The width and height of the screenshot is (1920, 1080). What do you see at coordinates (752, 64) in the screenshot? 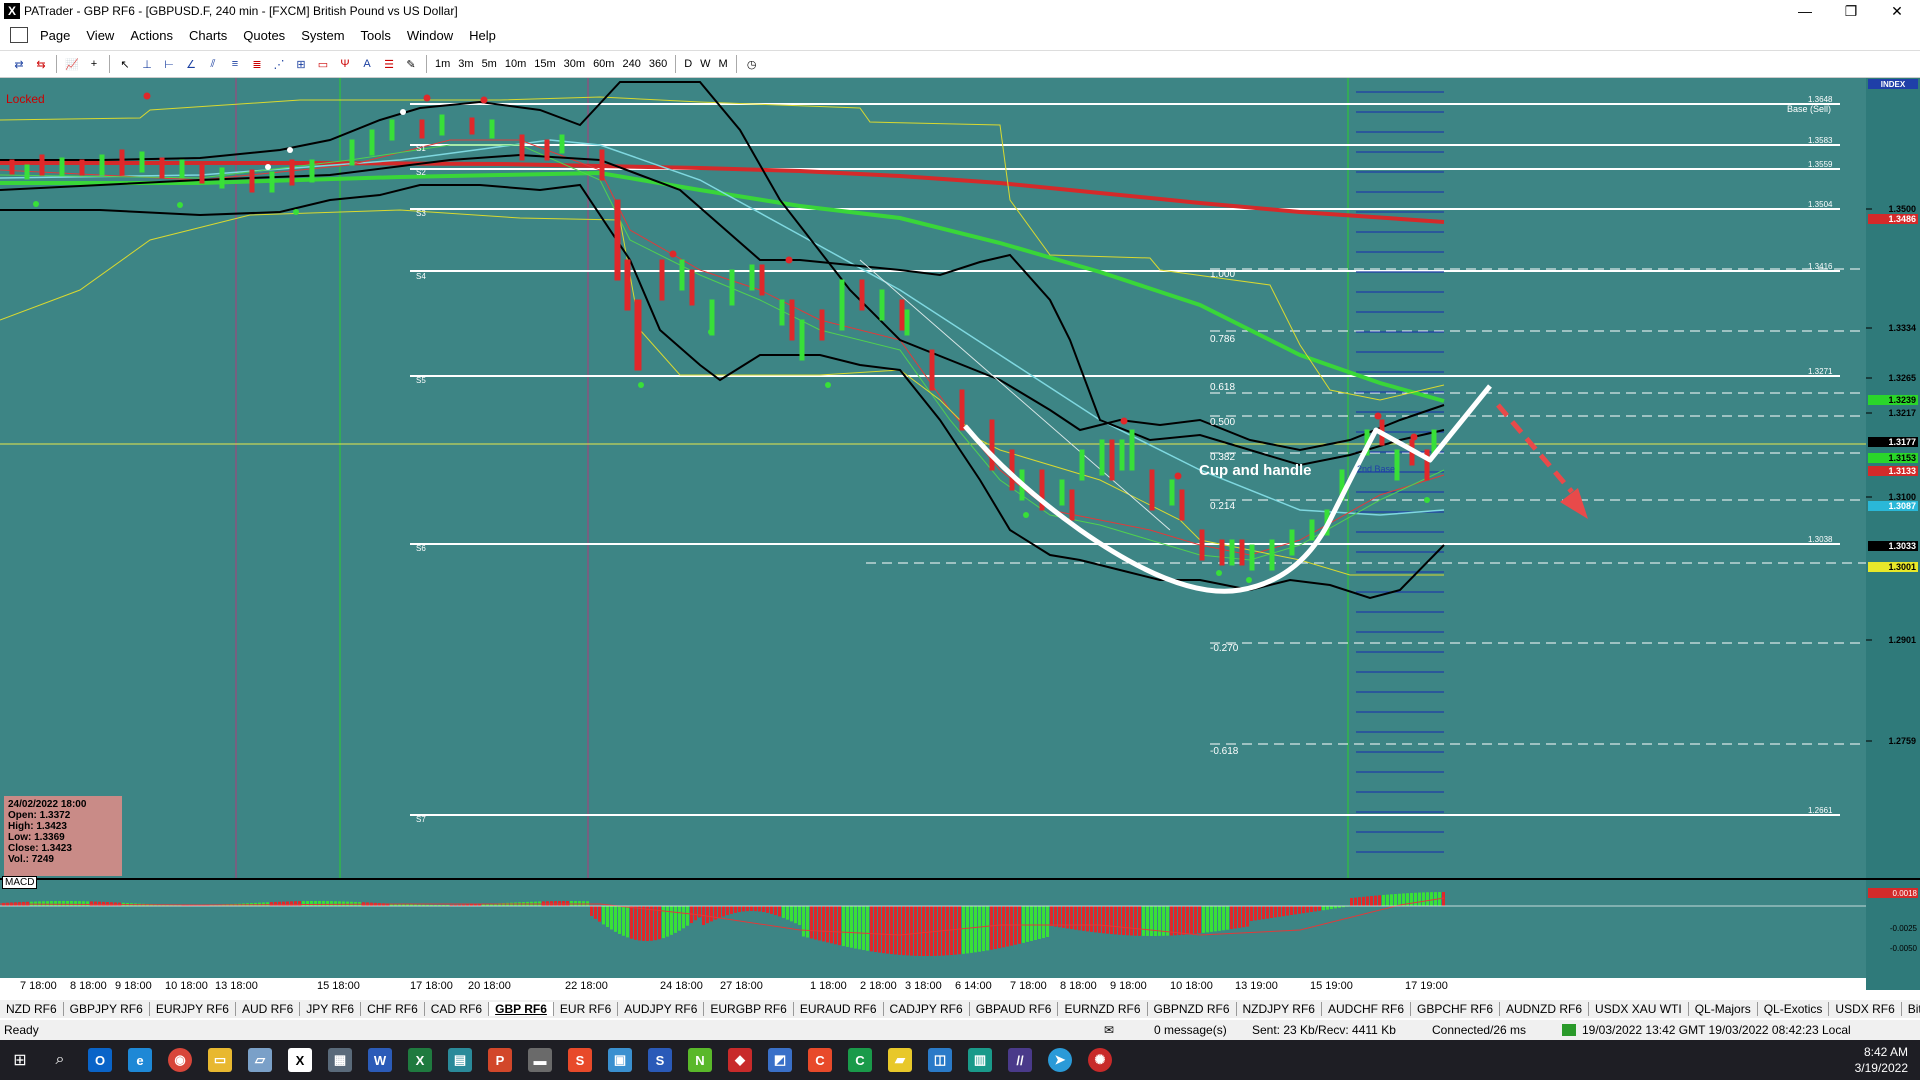
I see `clock-icon: ◷` at bounding box center [752, 64].